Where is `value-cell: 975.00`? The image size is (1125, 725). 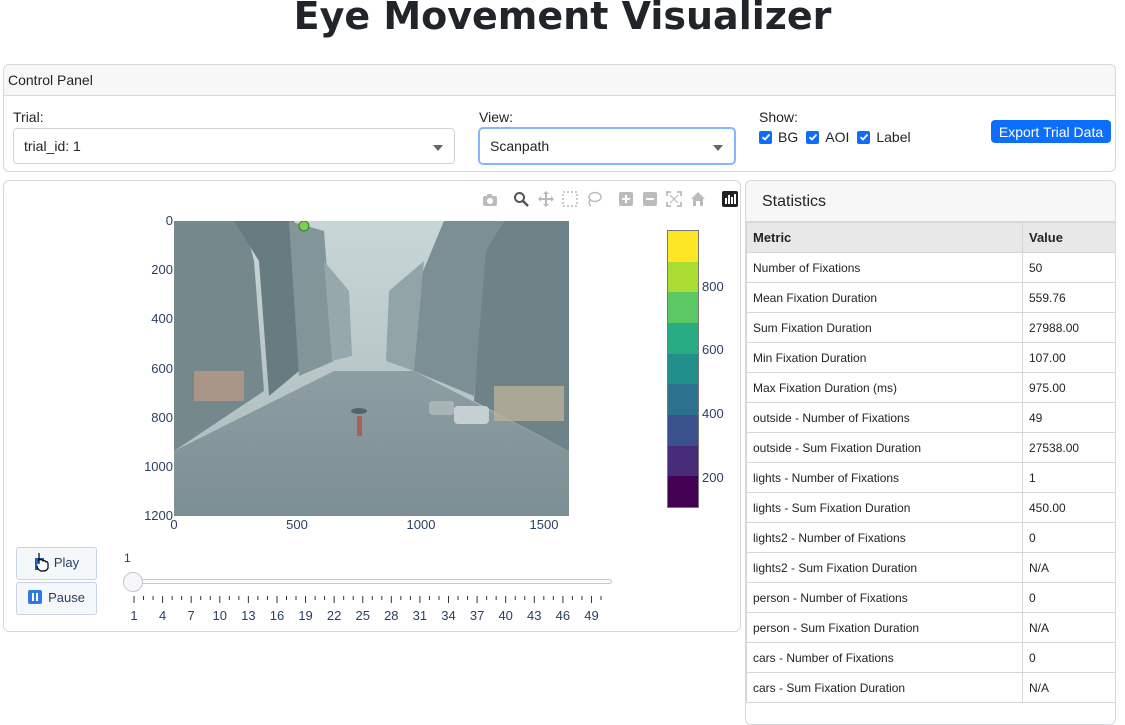
value-cell: 975.00 is located at coordinates (1068, 387).